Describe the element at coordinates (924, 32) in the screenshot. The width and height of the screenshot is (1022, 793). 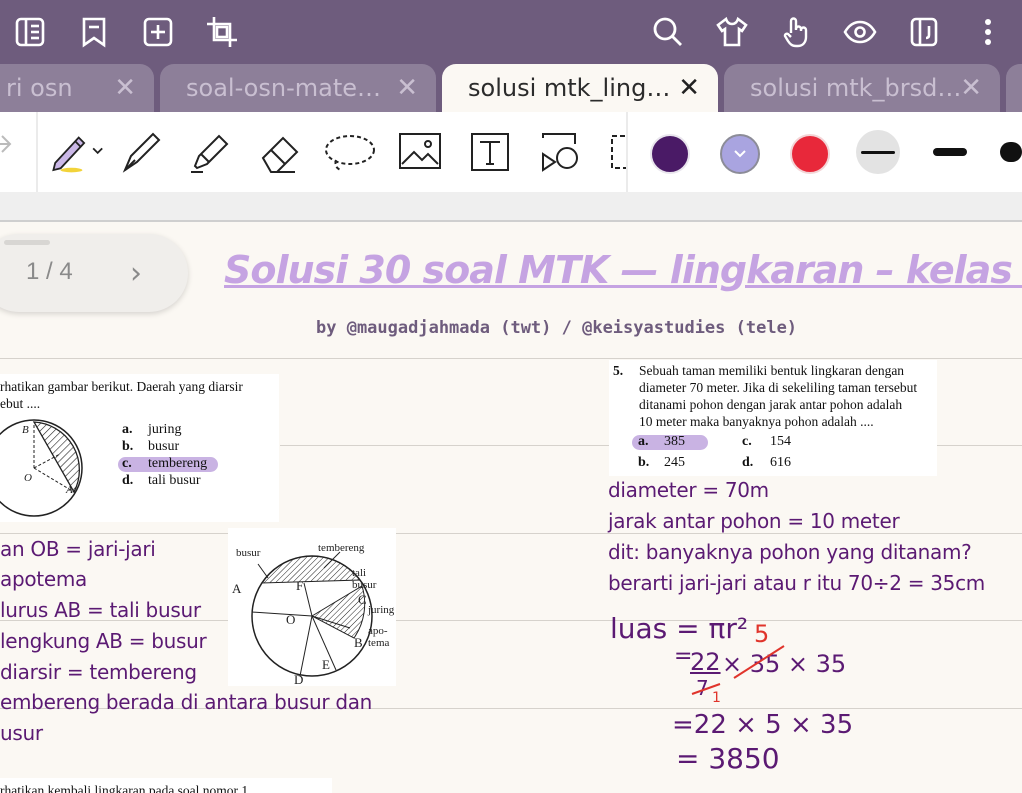
I see `read-mode-icon` at that location.